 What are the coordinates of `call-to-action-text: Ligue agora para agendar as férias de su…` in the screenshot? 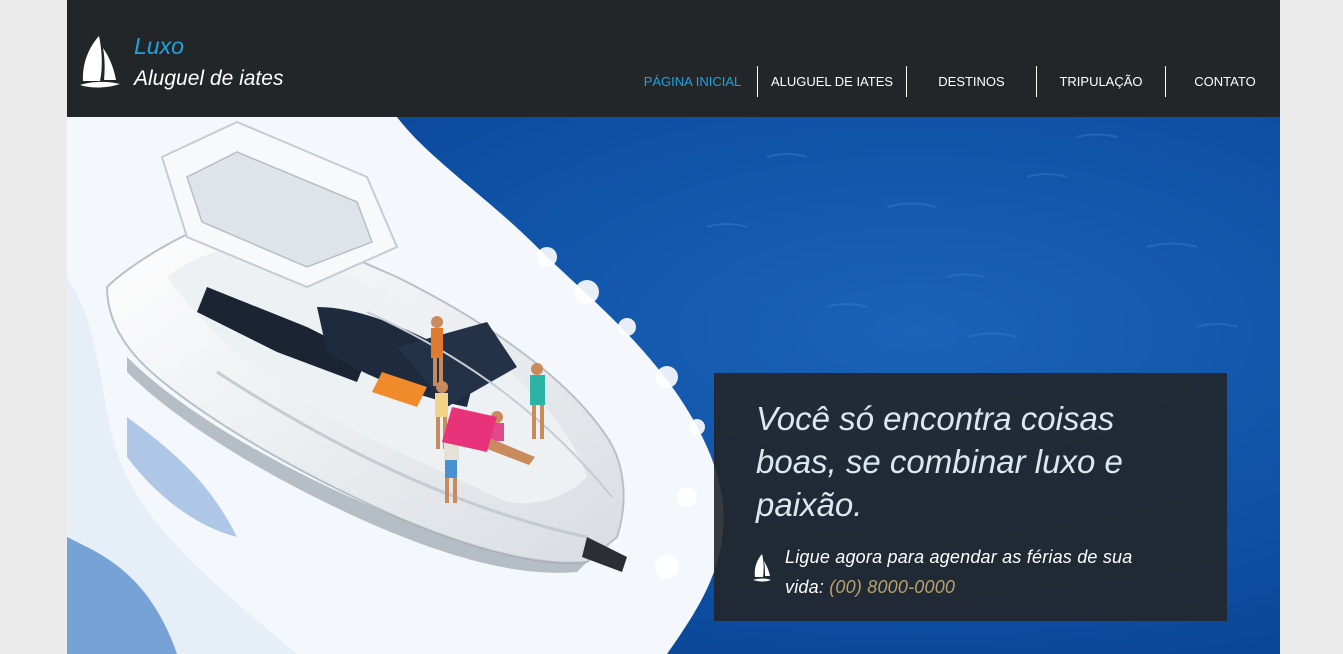 It's located at (965, 572).